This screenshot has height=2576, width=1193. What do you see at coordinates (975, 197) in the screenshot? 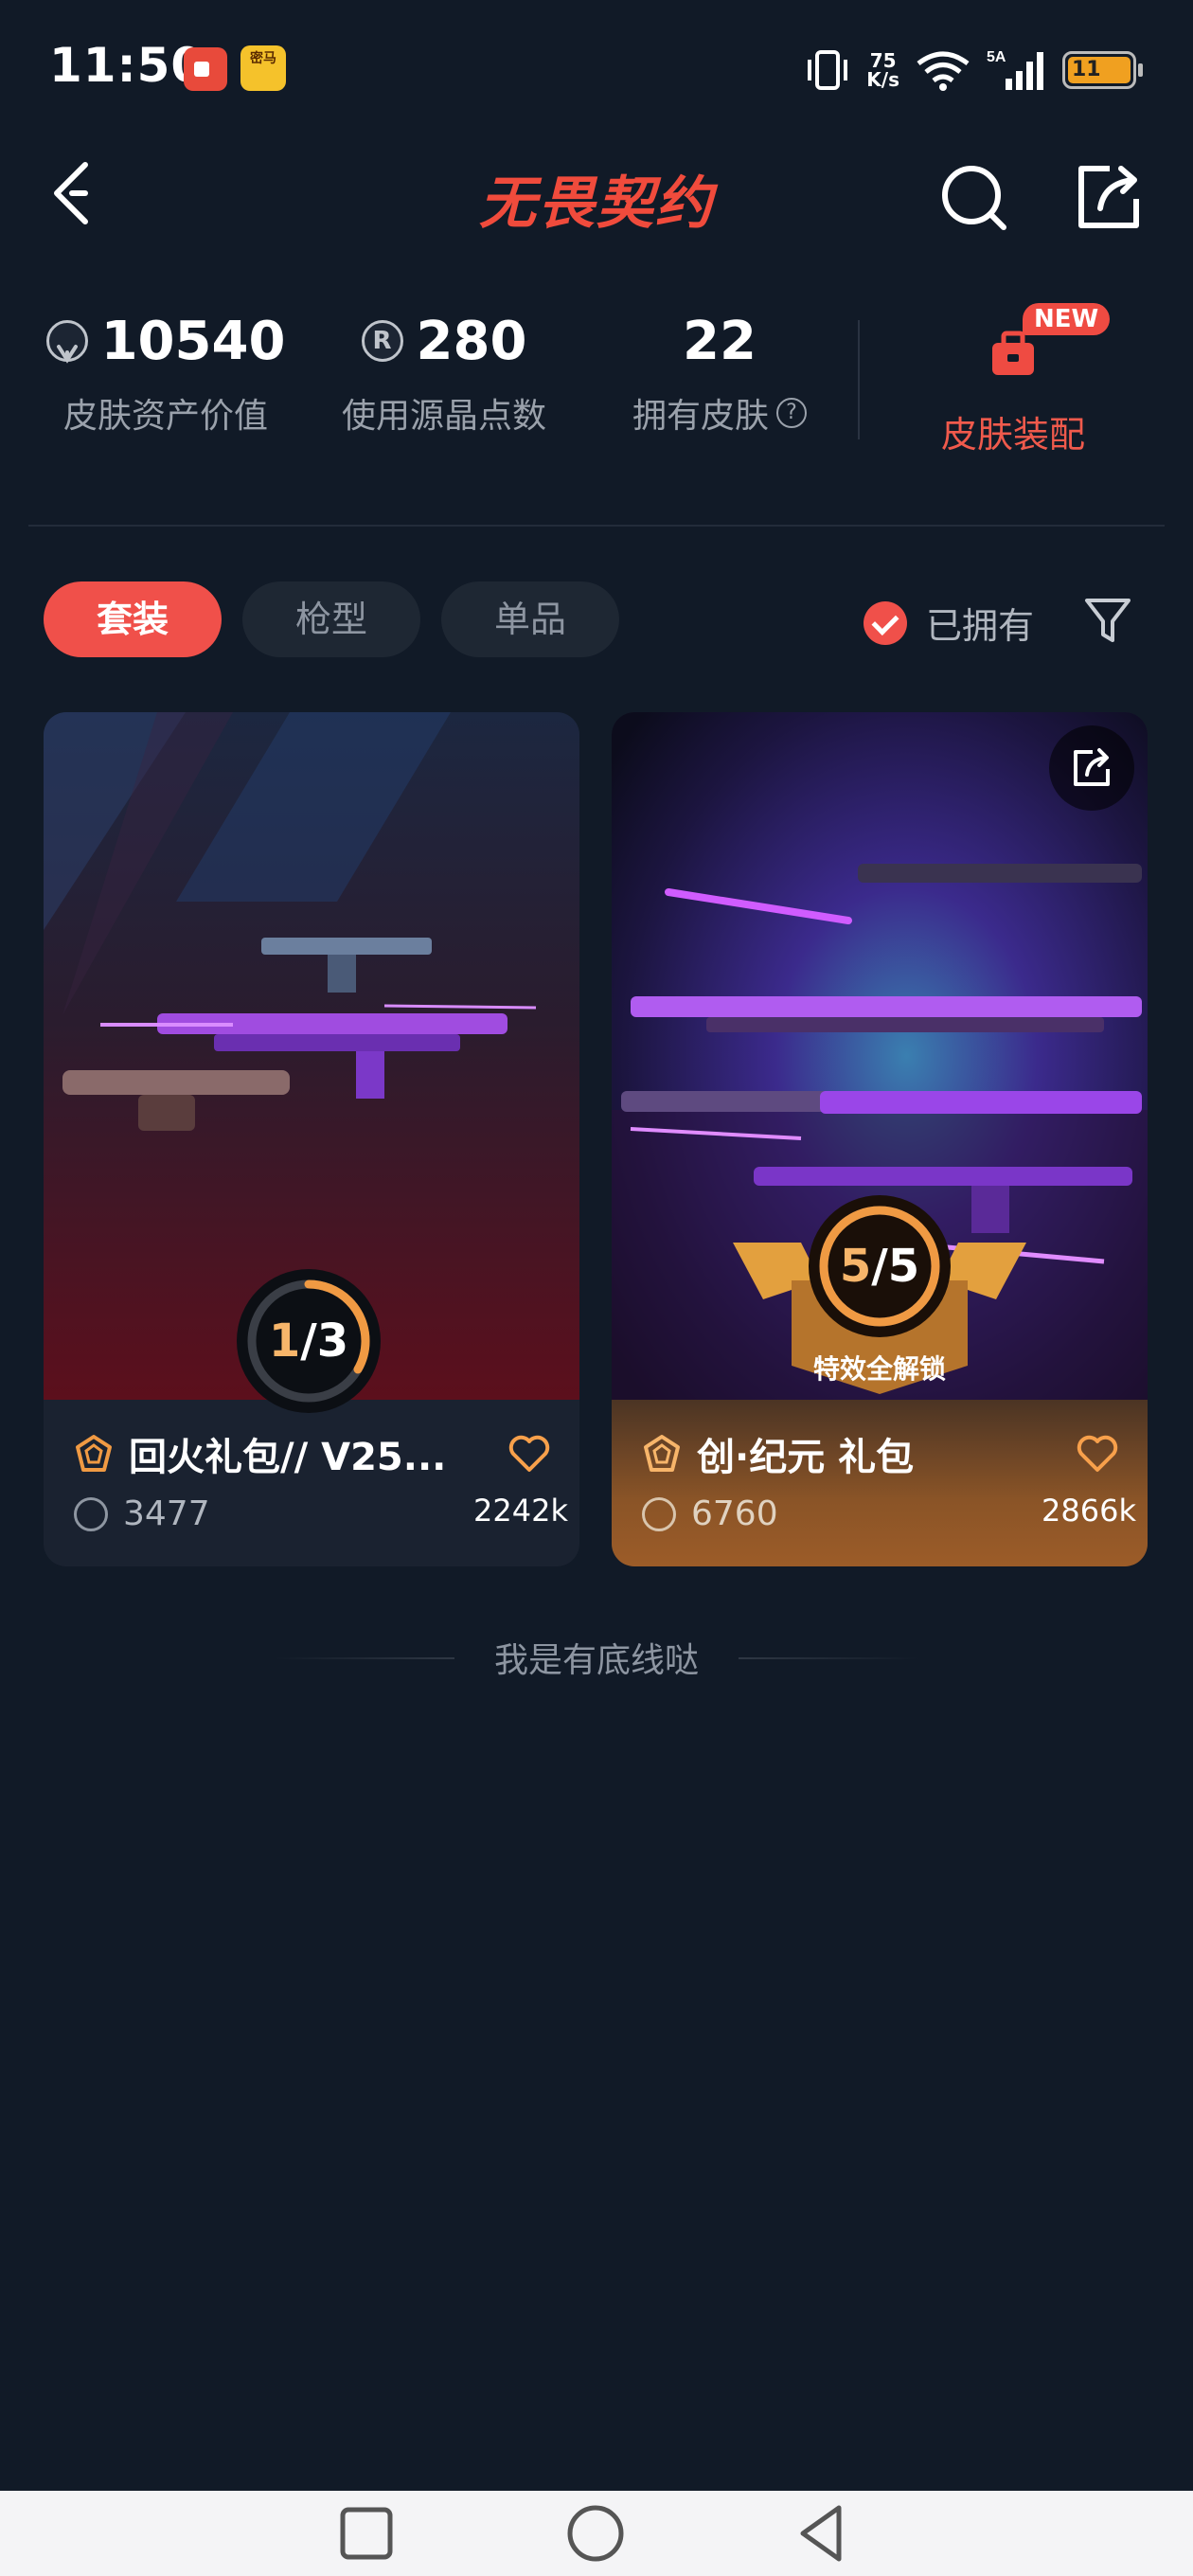
I see `search-button` at bounding box center [975, 197].